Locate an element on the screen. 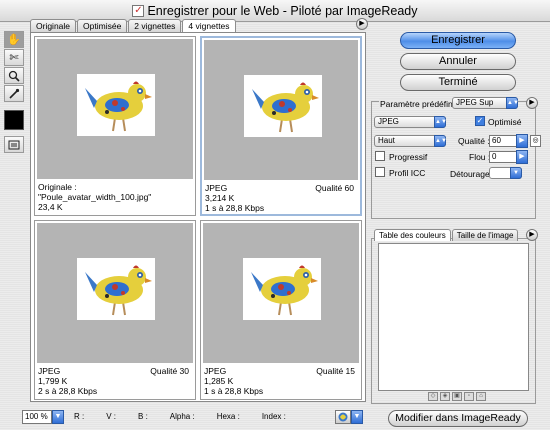 This screenshot has width=550, height=430. pane-size: 23,4 K is located at coordinates (50, 207).